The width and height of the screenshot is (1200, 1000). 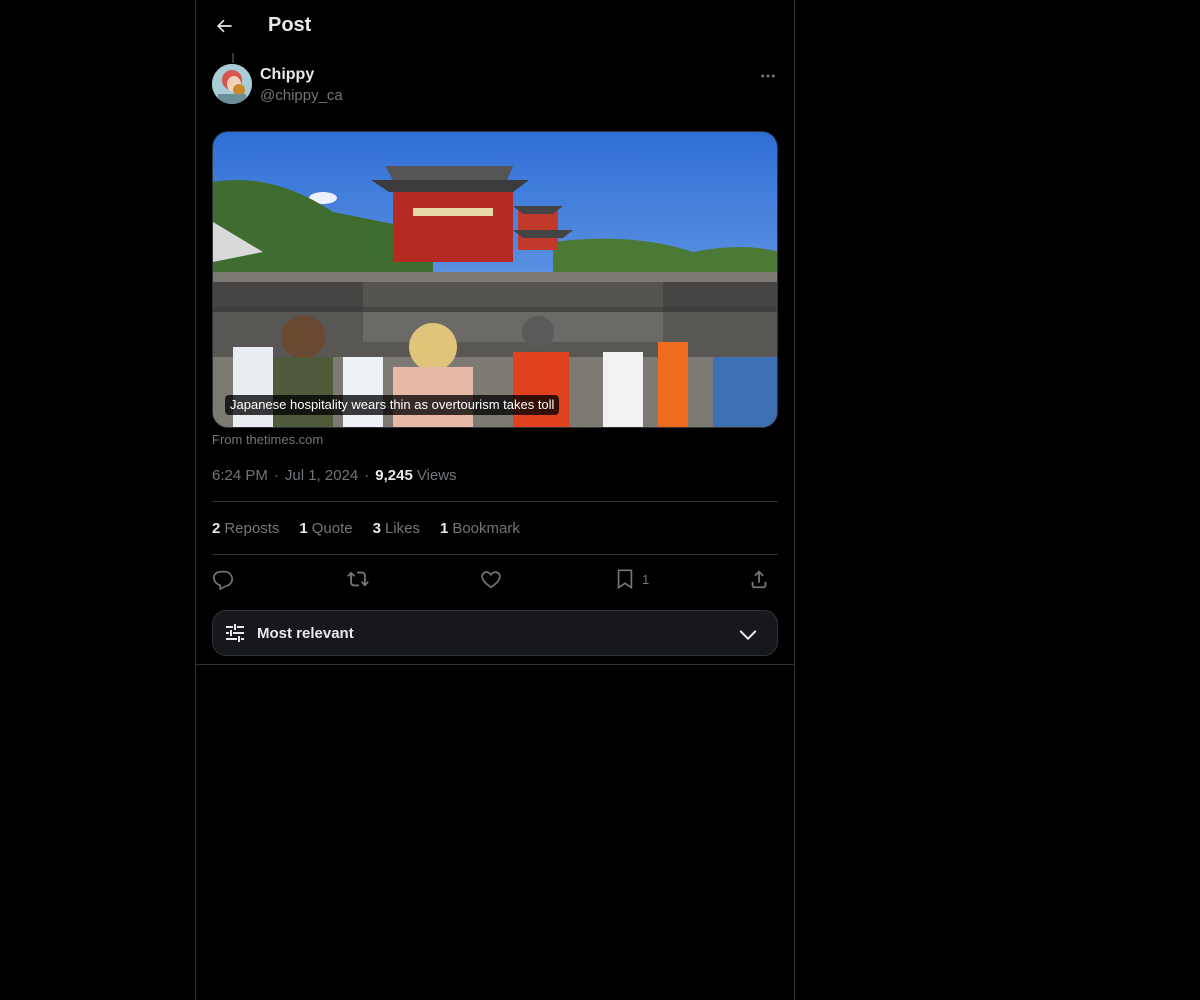 What do you see at coordinates (305, 633) in the screenshot?
I see `sort-label: Most relevant` at bounding box center [305, 633].